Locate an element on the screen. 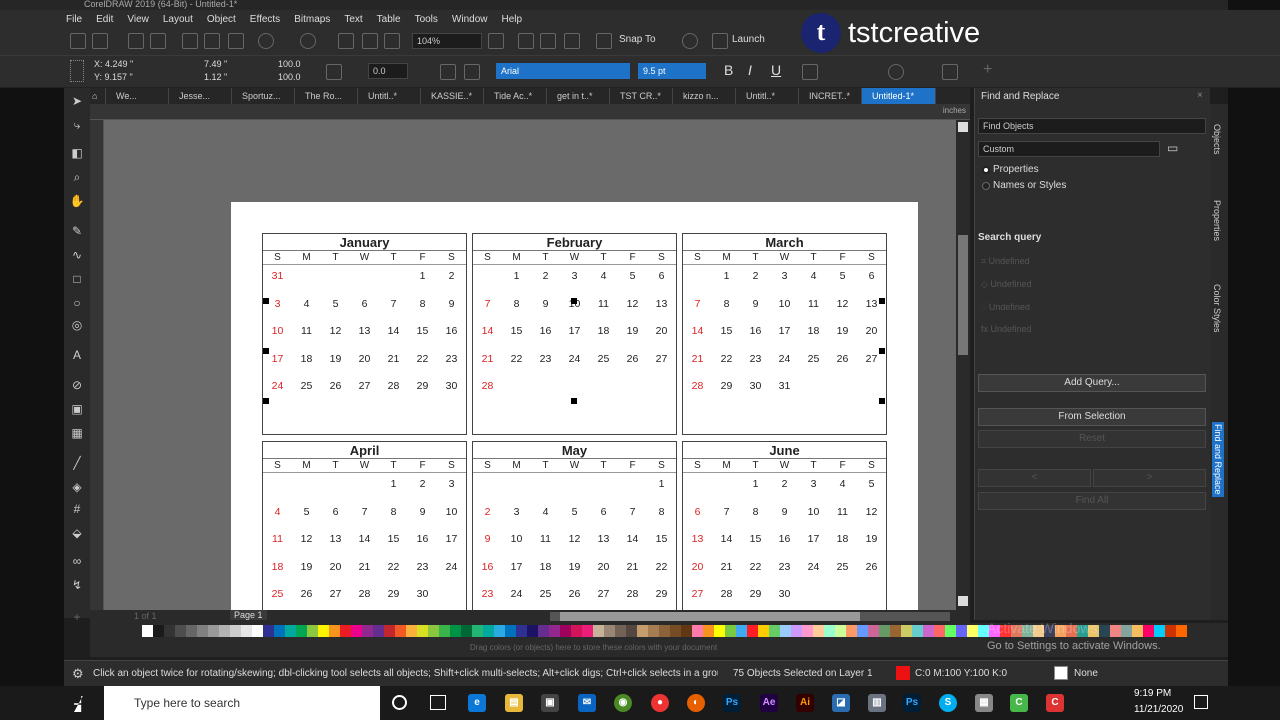  document-tab: INCRET..* is located at coordinates (830, 96).